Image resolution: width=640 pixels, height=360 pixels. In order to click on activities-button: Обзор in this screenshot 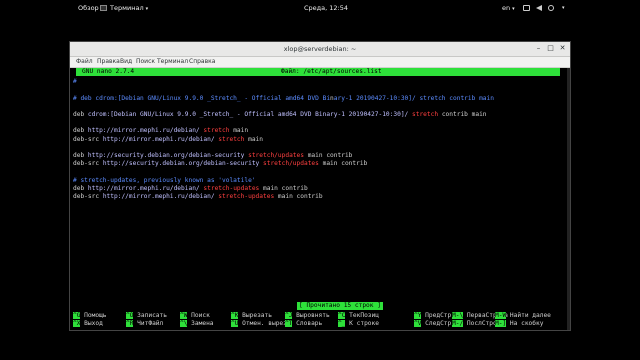, I will do `click(88, 8)`.